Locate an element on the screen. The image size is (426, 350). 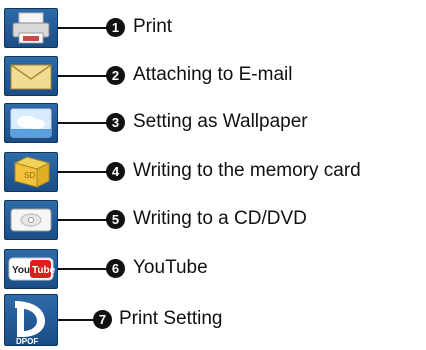
number-badge: 6 is located at coordinates (115, 268).